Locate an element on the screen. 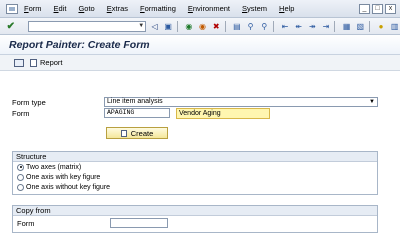 This screenshot has width=400, height=241. menu-environment: Environment is located at coordinates (209, 8).